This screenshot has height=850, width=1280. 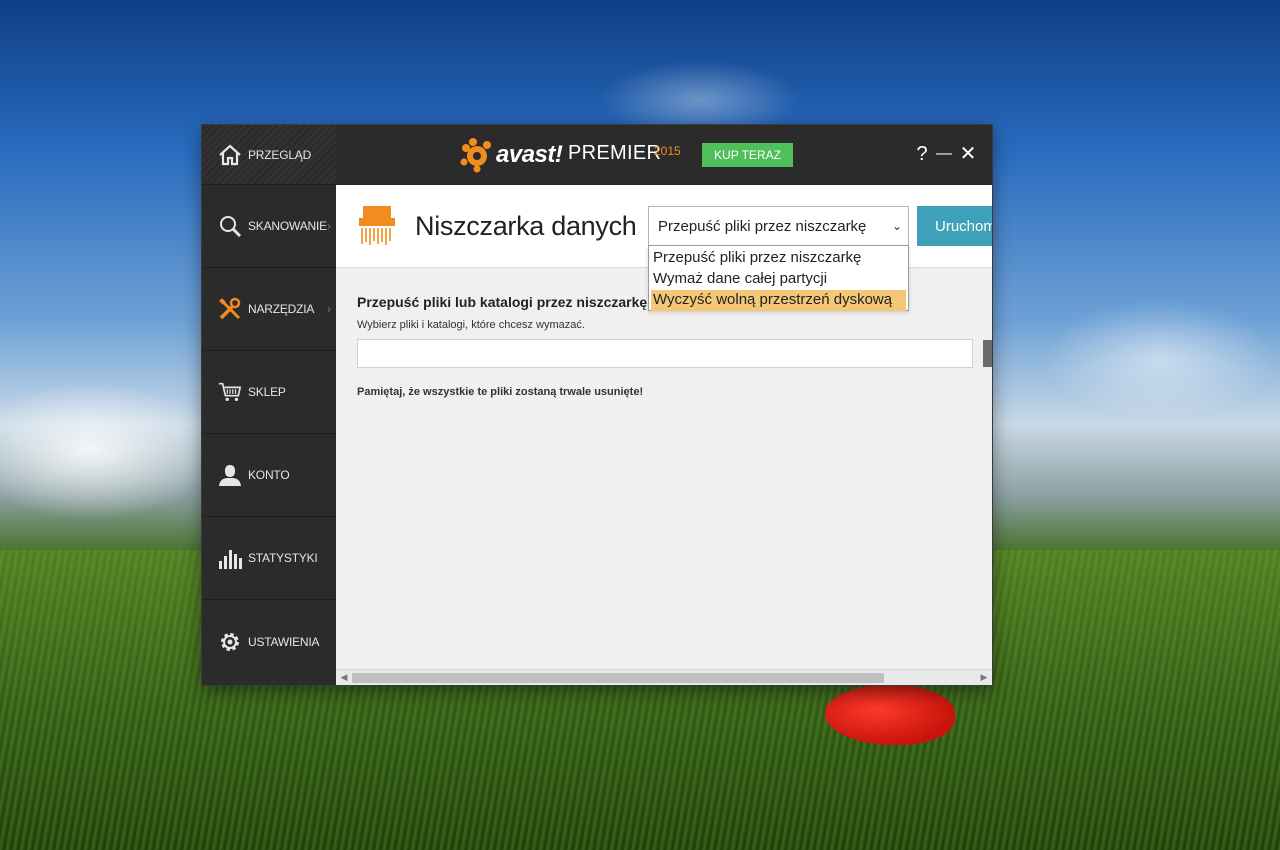 I want to click on sidebar-item-label: KONTO, so click(x=269, y=475).